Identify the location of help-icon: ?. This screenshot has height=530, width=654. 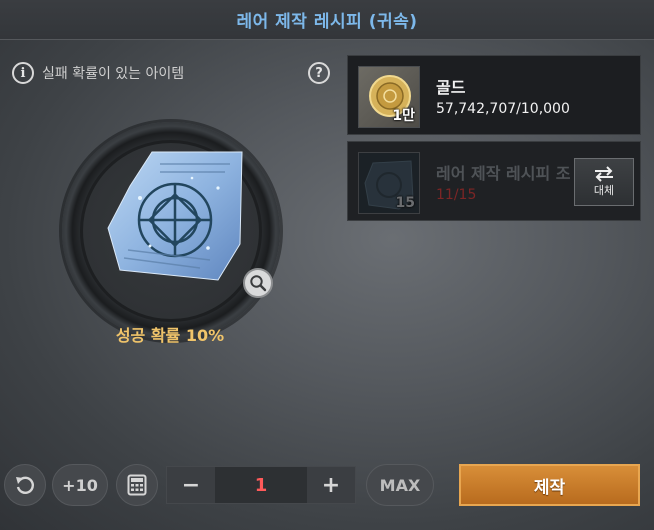
(319, 73).